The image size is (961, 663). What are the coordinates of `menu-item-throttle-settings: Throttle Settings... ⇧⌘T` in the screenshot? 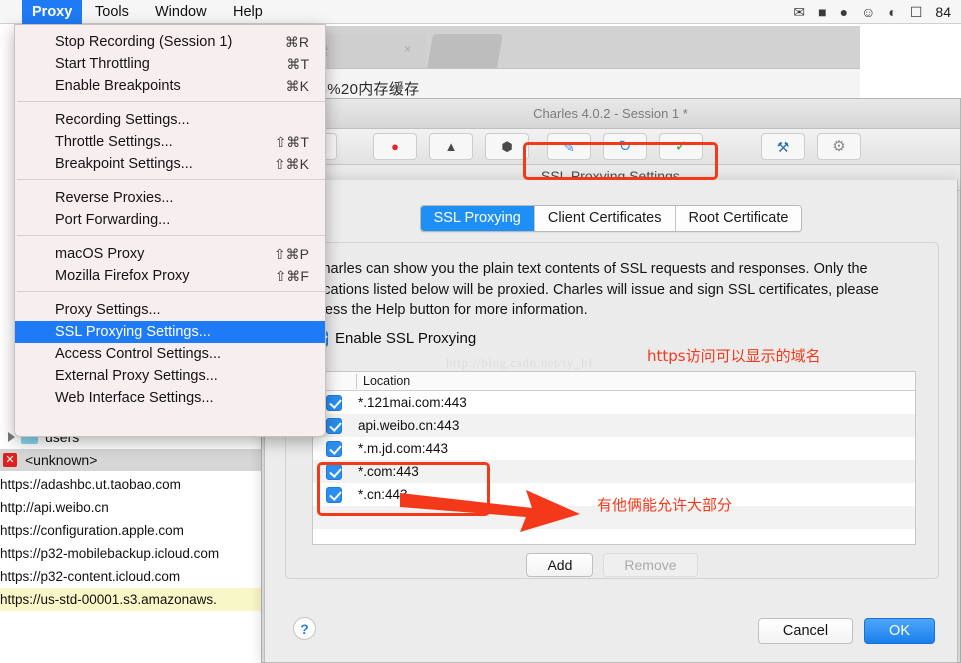 It's located at (170, 142).